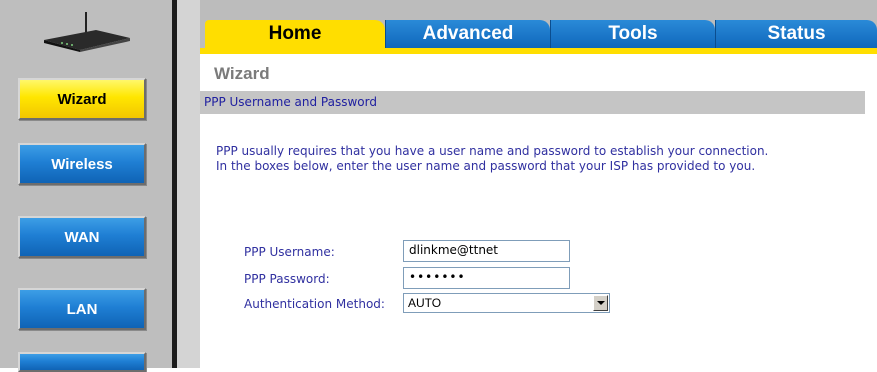 The width and height of the screenshot is (877, 372). I want to click on auth-method-label: Authentication Method:, so click(314, 304).